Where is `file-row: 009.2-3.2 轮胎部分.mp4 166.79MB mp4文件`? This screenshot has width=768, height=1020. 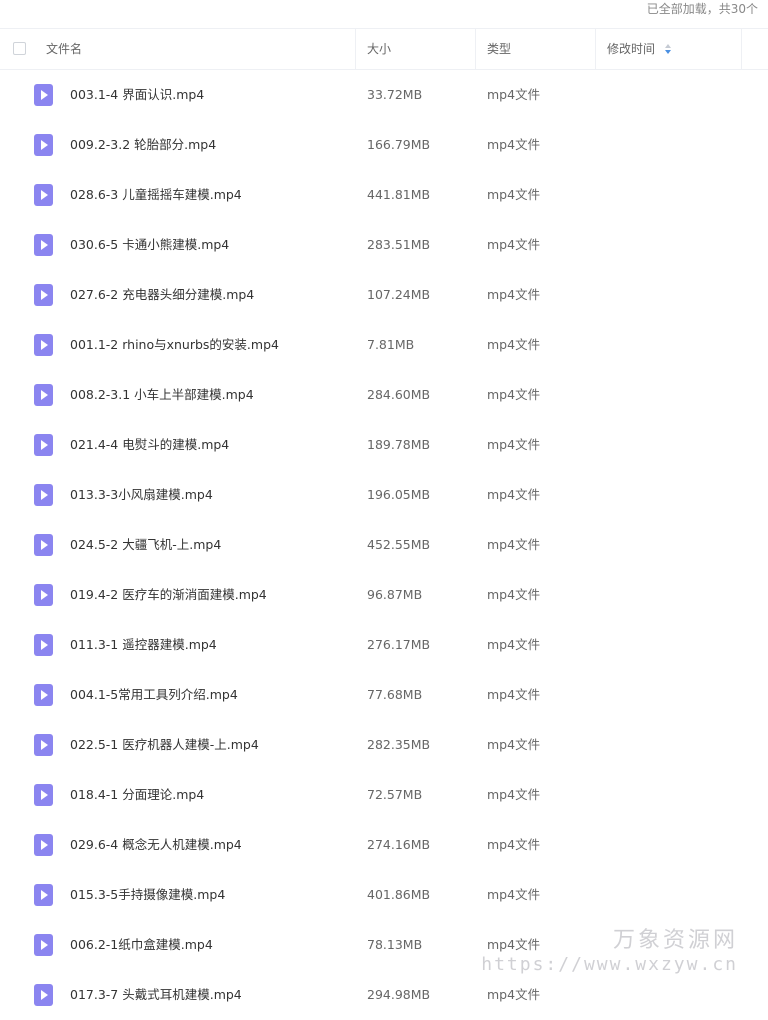 file-row: 009.2-3.2 轮胎部分.mp4 166.79MB mp4文件 is located at coordinates (384, 145).